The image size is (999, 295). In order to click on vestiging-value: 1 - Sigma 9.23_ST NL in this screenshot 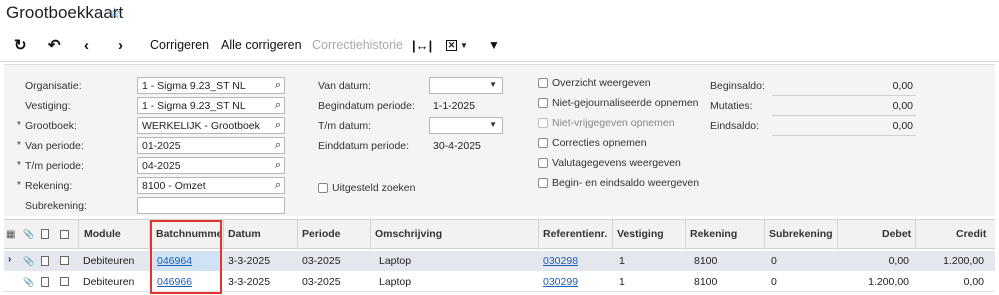, I will do `click(194, 106)`.